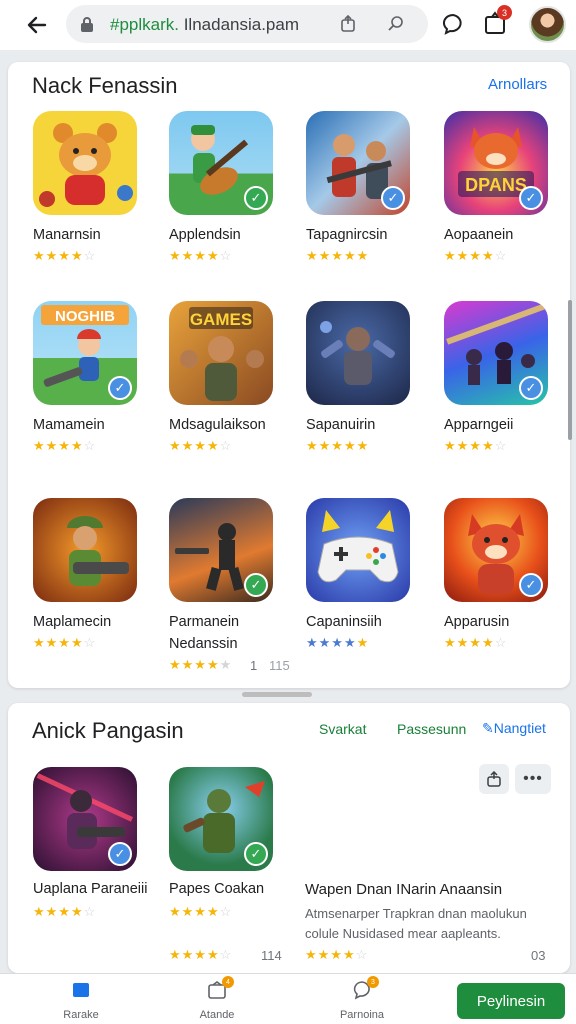 This screenshot has height=1024, width=576. Describe the element at coordinates (517, 84) in the screenshot. I see `section-see-all-link: Arnollars` at that location.